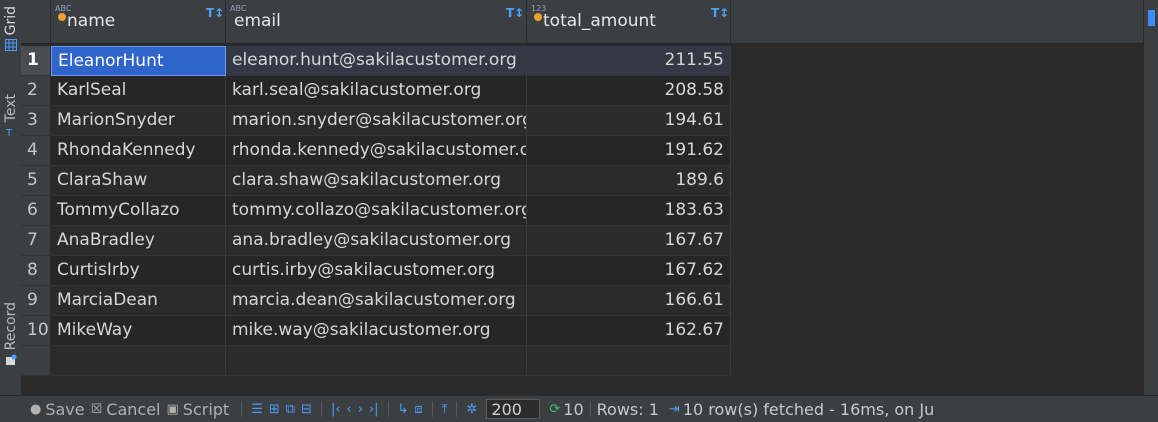  What do you see at coordinates (554, 409) in the screenshot?
I see `refresh-icon: ⟳` at bounding box center [554, 409].